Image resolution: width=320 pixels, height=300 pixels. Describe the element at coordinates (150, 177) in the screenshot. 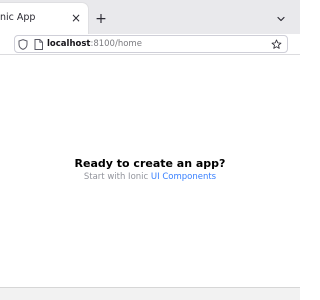

I see `page-subtitle: Start with Ionic UI Components` at that location.